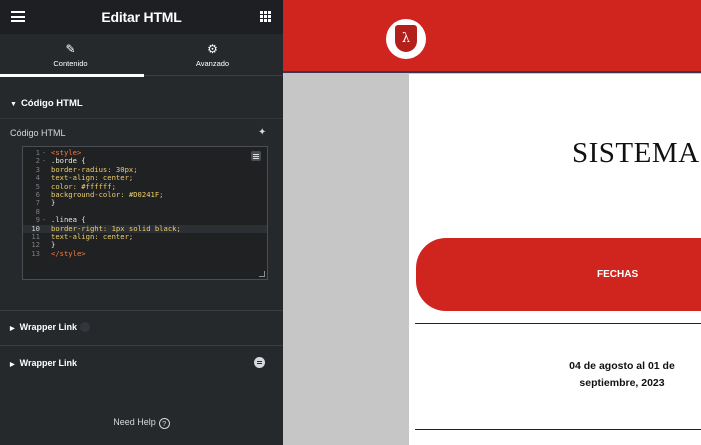 The image size is (701, 445). Describe the element at coordinates (58, 253) in the screenshot. I see `code-line: 13 </style>` at that location.